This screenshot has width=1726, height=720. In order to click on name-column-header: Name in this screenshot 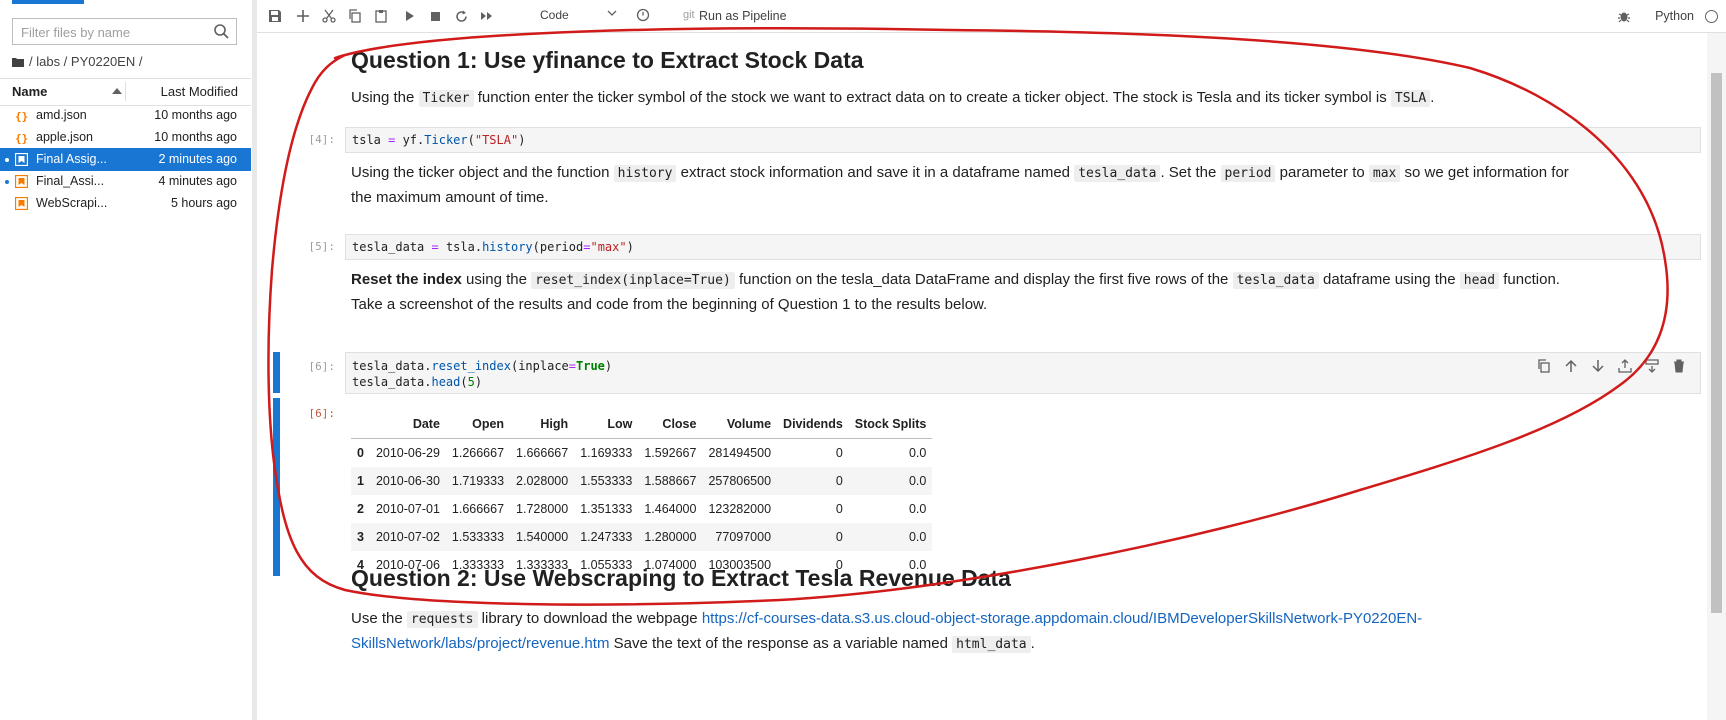, I will do `click(29, 91)`.